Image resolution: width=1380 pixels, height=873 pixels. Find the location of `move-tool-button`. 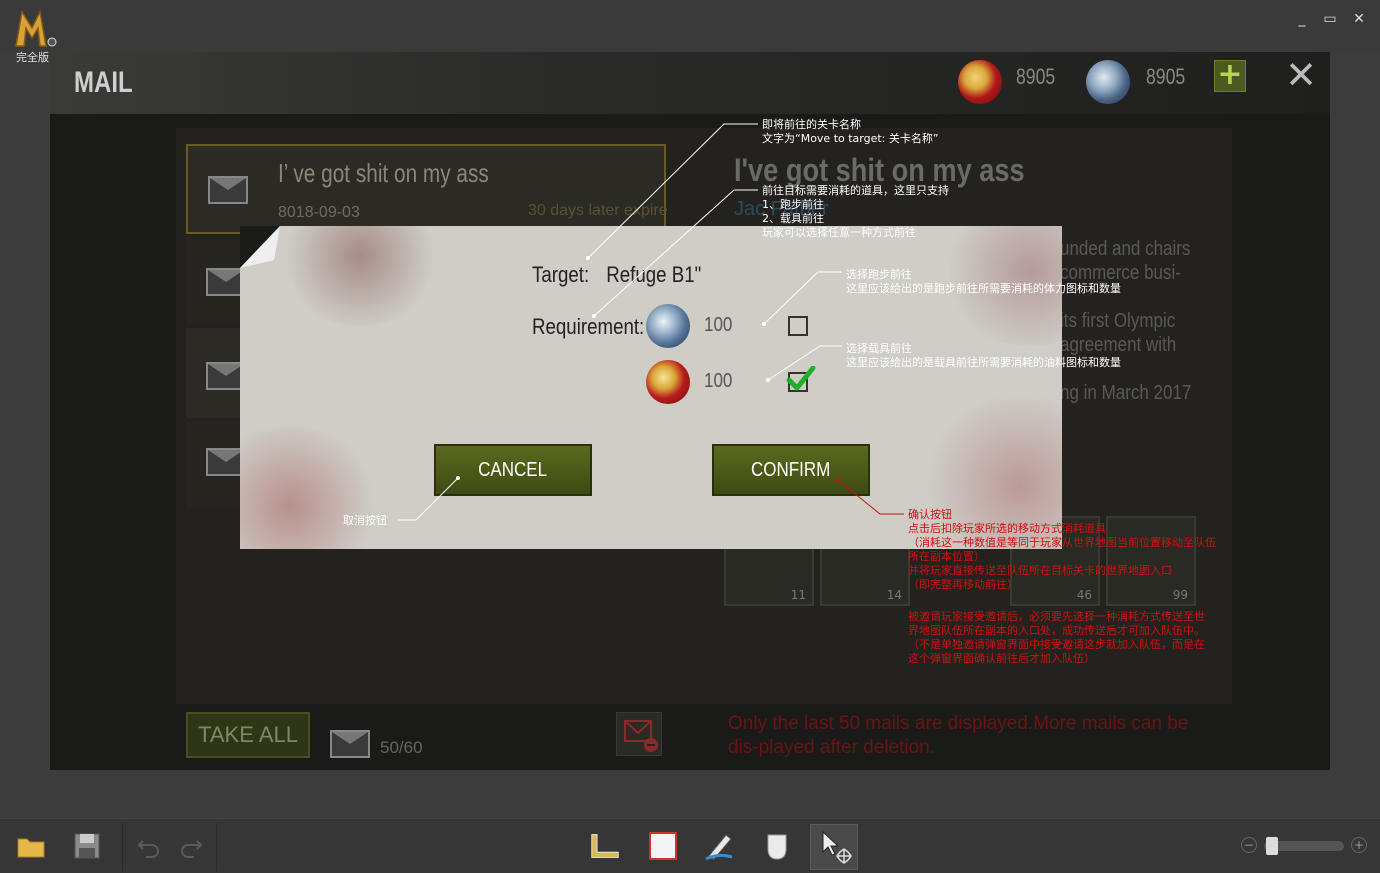

move-tool-button is located at coordinates (834, 847).